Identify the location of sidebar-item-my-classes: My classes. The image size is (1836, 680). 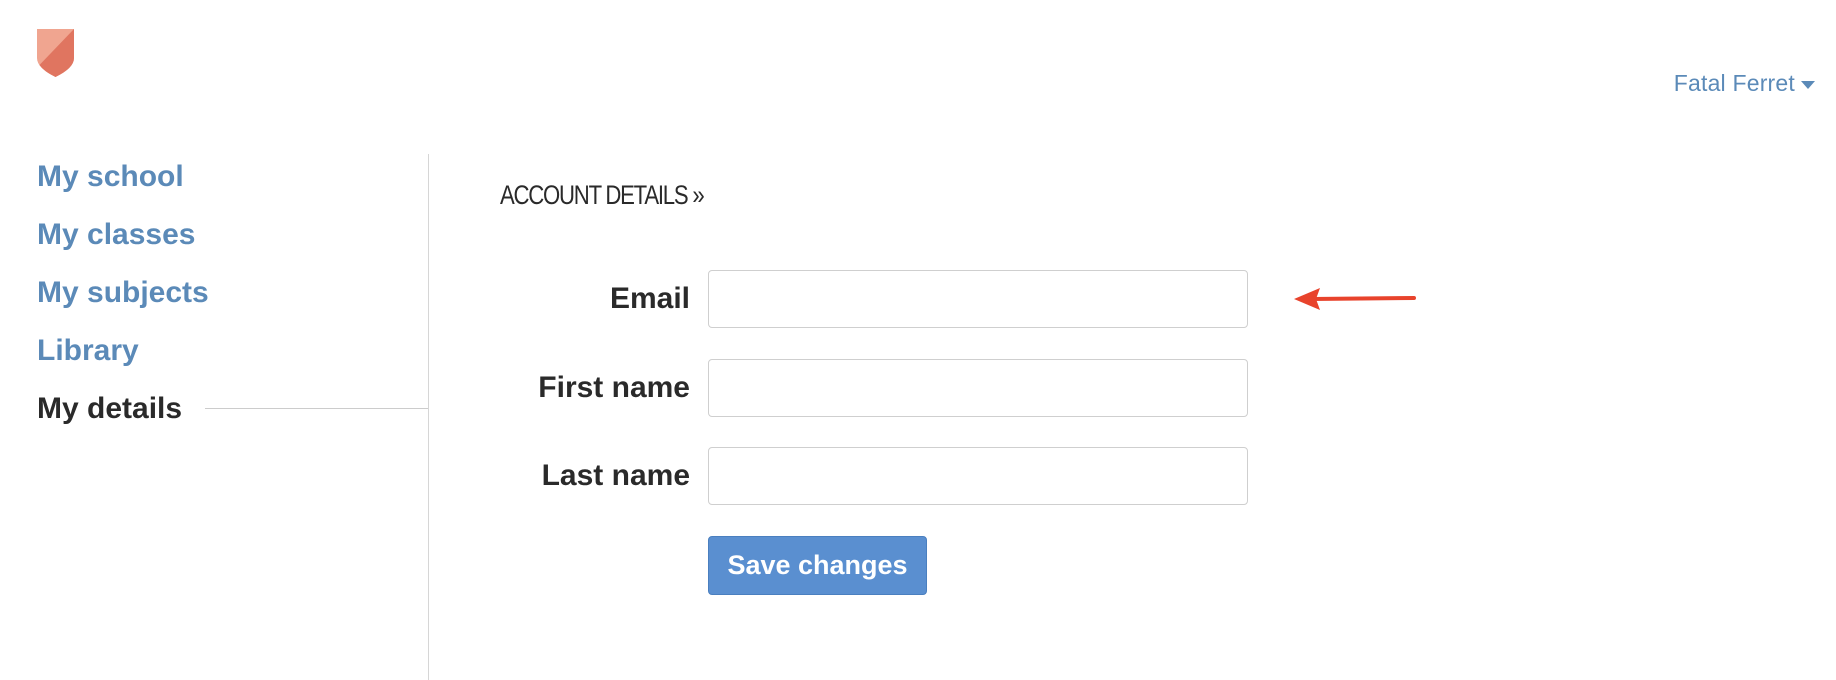
(123, 235).